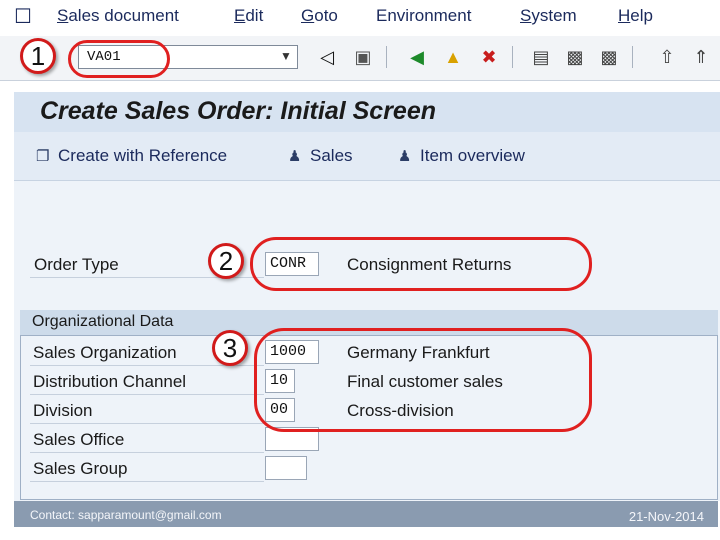 The width and height of the screenshot is (720, 540). I want to click on menu-sales-document: Sales document, so click(118, 16).